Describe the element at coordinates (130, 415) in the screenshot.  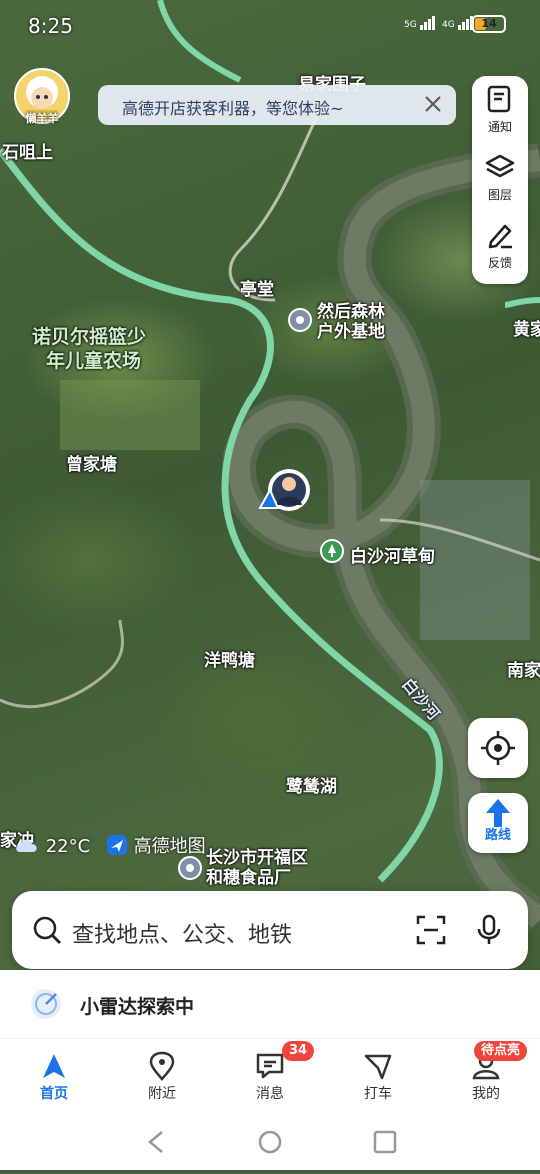
I see `field-patch` at that location.